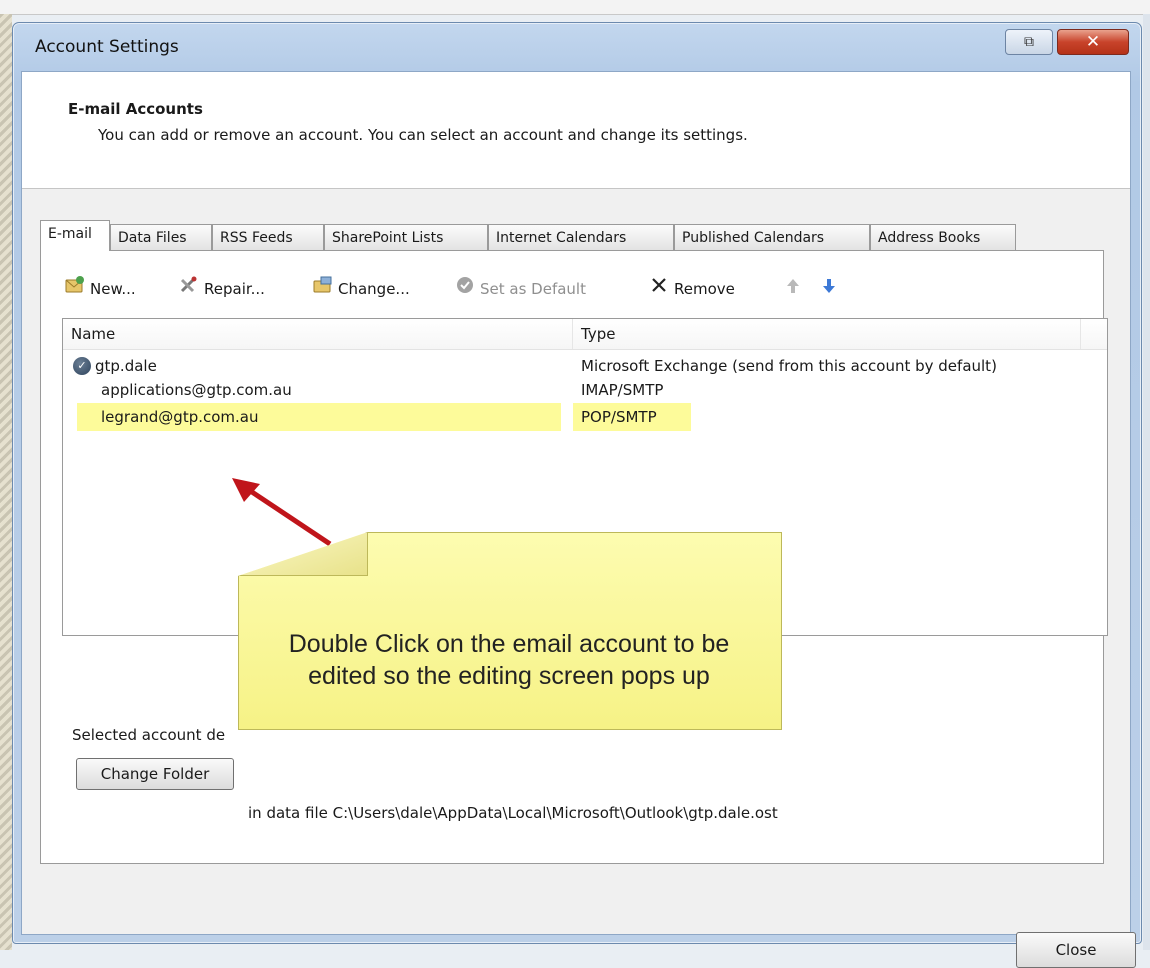 This screenshot has width=1150, height=968. What do you see at coordinates (581, 237) in the screenshot?
I see `tab-internet-calendars: Internet Calendars` at bounding box center [581, 237].